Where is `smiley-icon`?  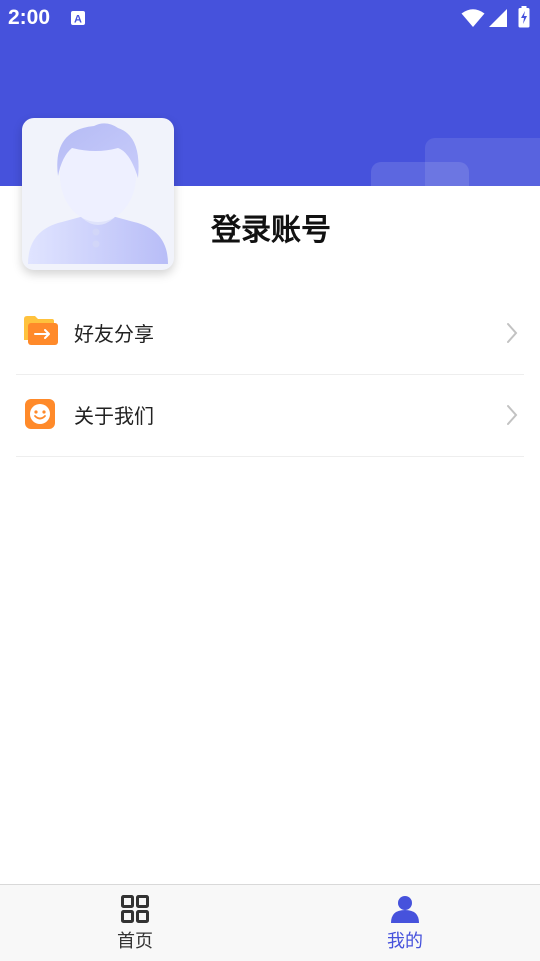 smiley-icon is located at coordinates (40, 416).